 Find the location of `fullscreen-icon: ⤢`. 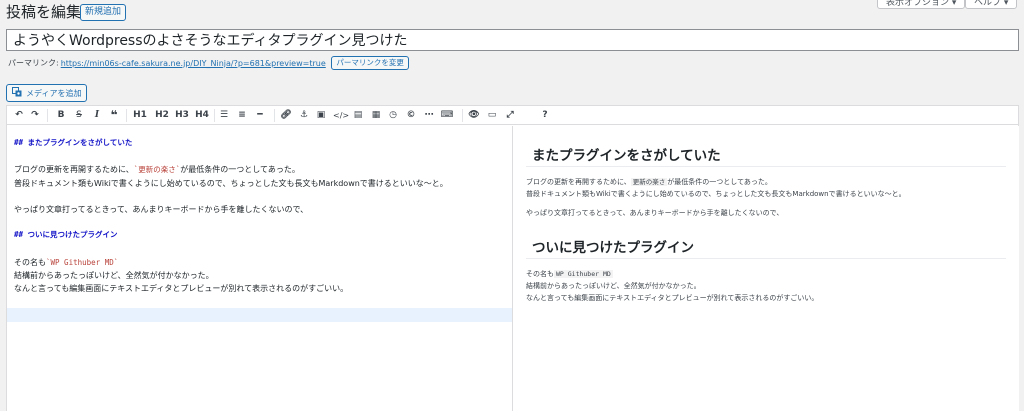

fullscreen-icon: ⤢ is located at coordinates (510, 115).